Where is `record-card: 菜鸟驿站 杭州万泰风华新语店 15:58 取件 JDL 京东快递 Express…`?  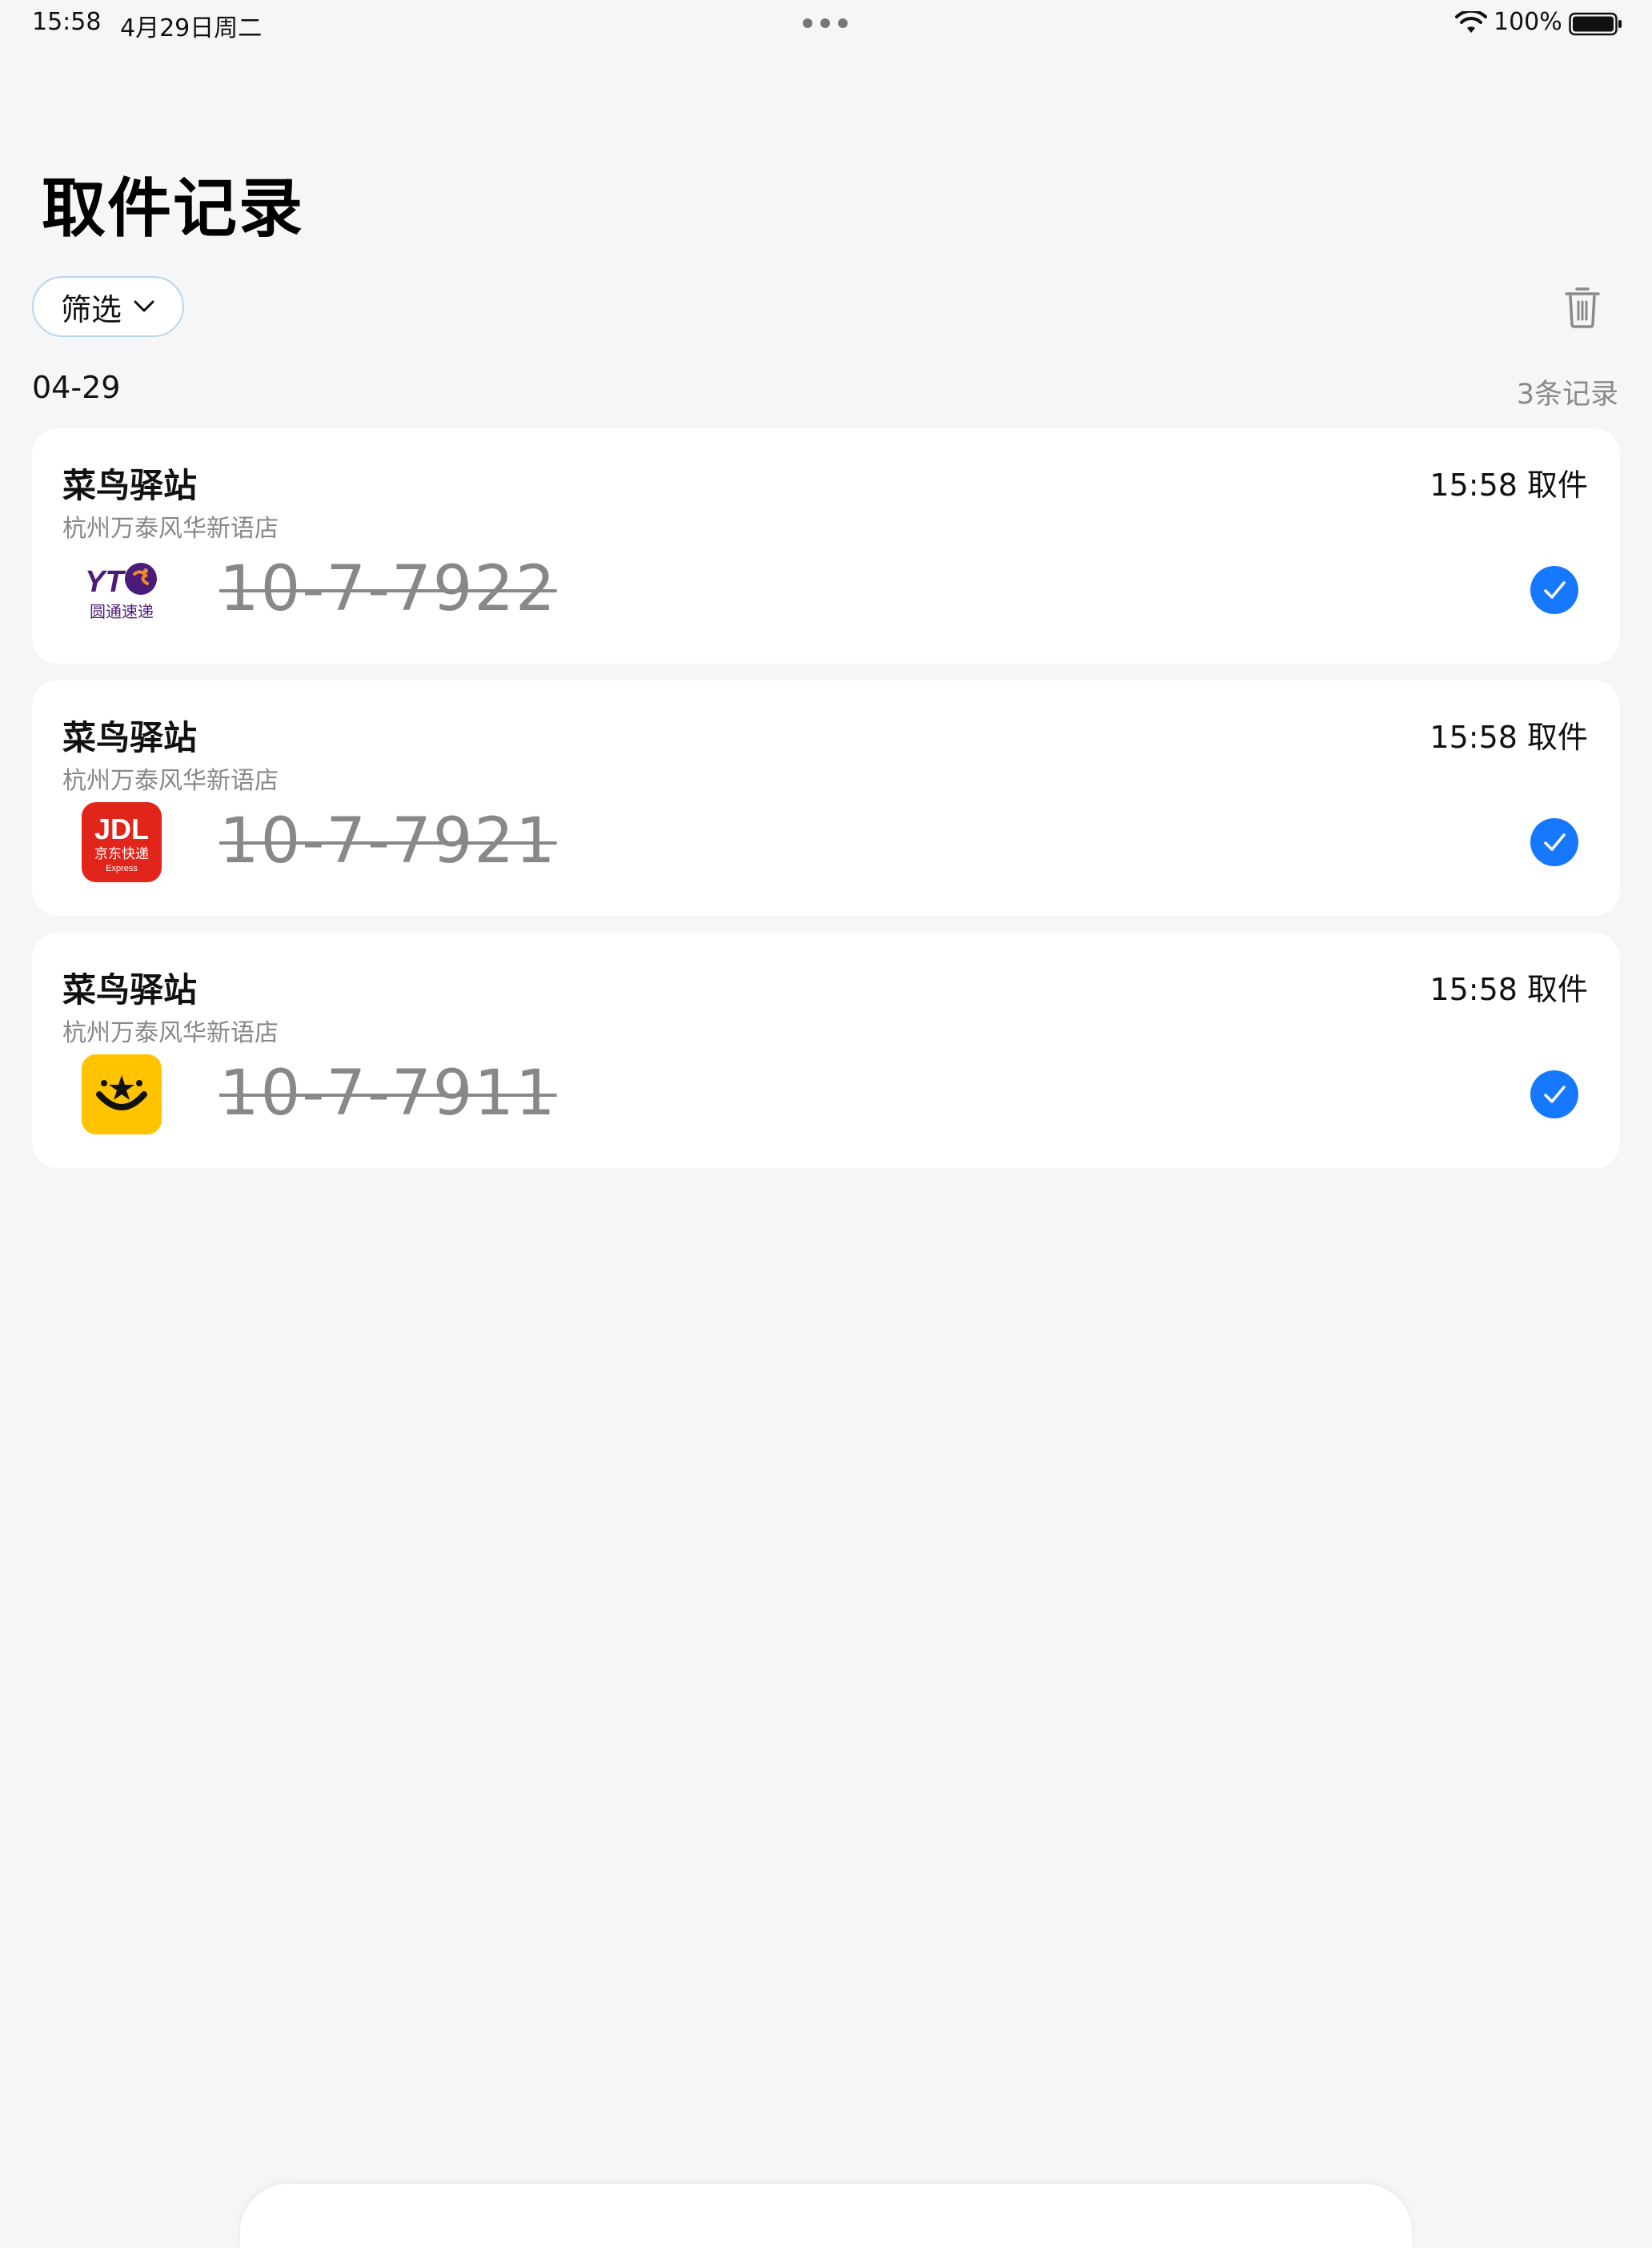
record-card: 菜鸟驿站 杭州万泰风华新语店 15:58 取件 JDL 京东快递 Express… is located at coordinates (826, 798).